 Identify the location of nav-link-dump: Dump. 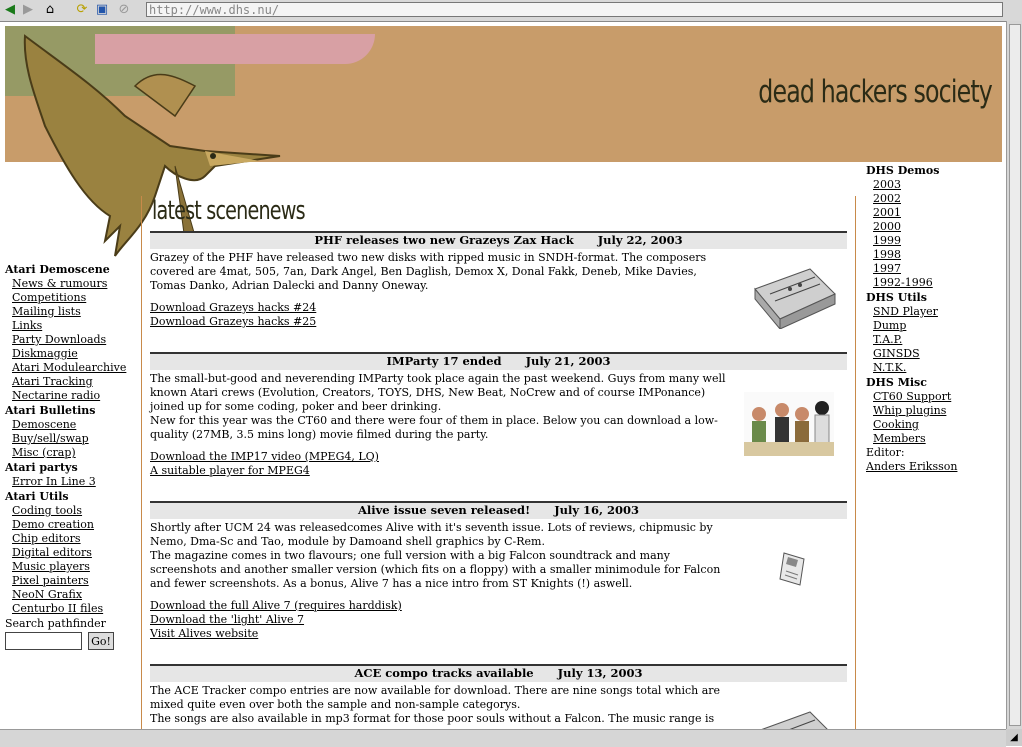
(889, 325).